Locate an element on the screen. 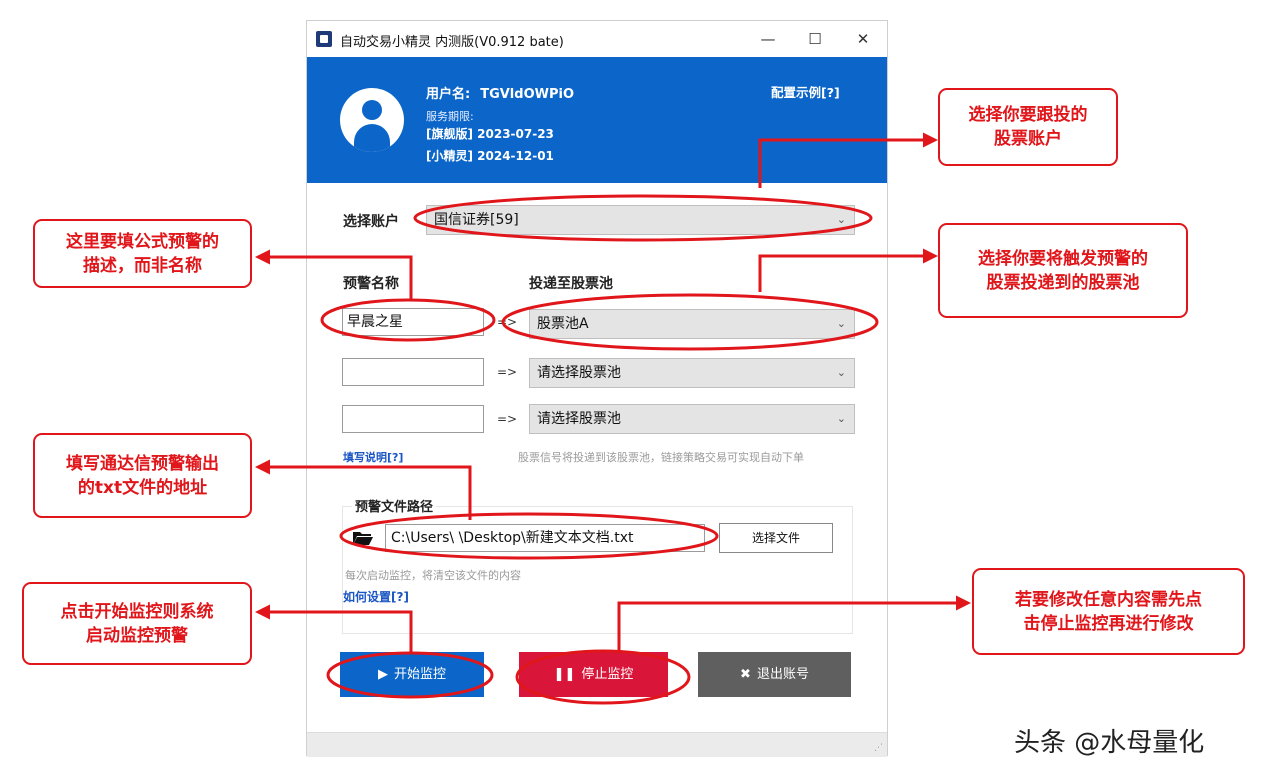  status-bar: ⋰ is located at coordinates (597, 744).